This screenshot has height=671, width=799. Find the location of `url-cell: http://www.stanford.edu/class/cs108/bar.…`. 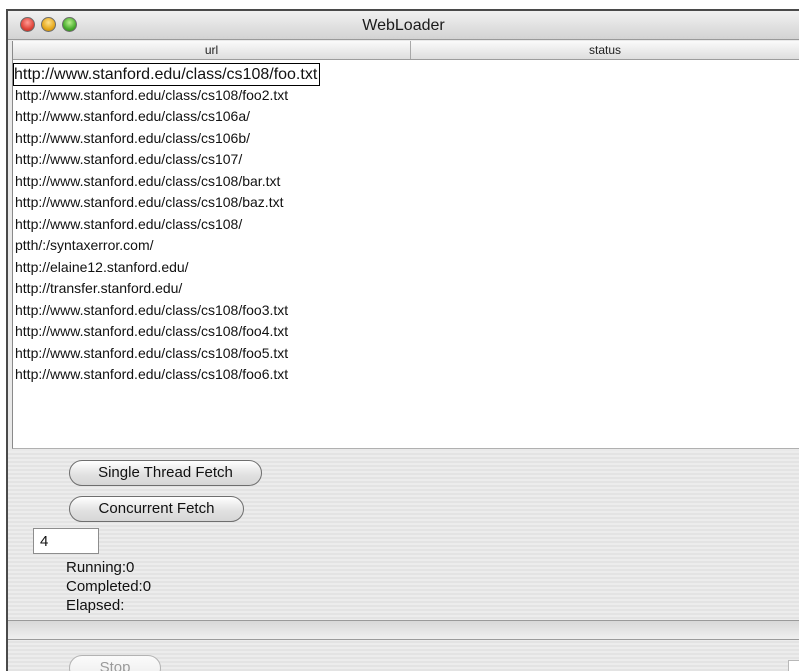

url-cell: http://www.stanford.edu/class/cs108/bar.… is located at coordinates (148, 180).